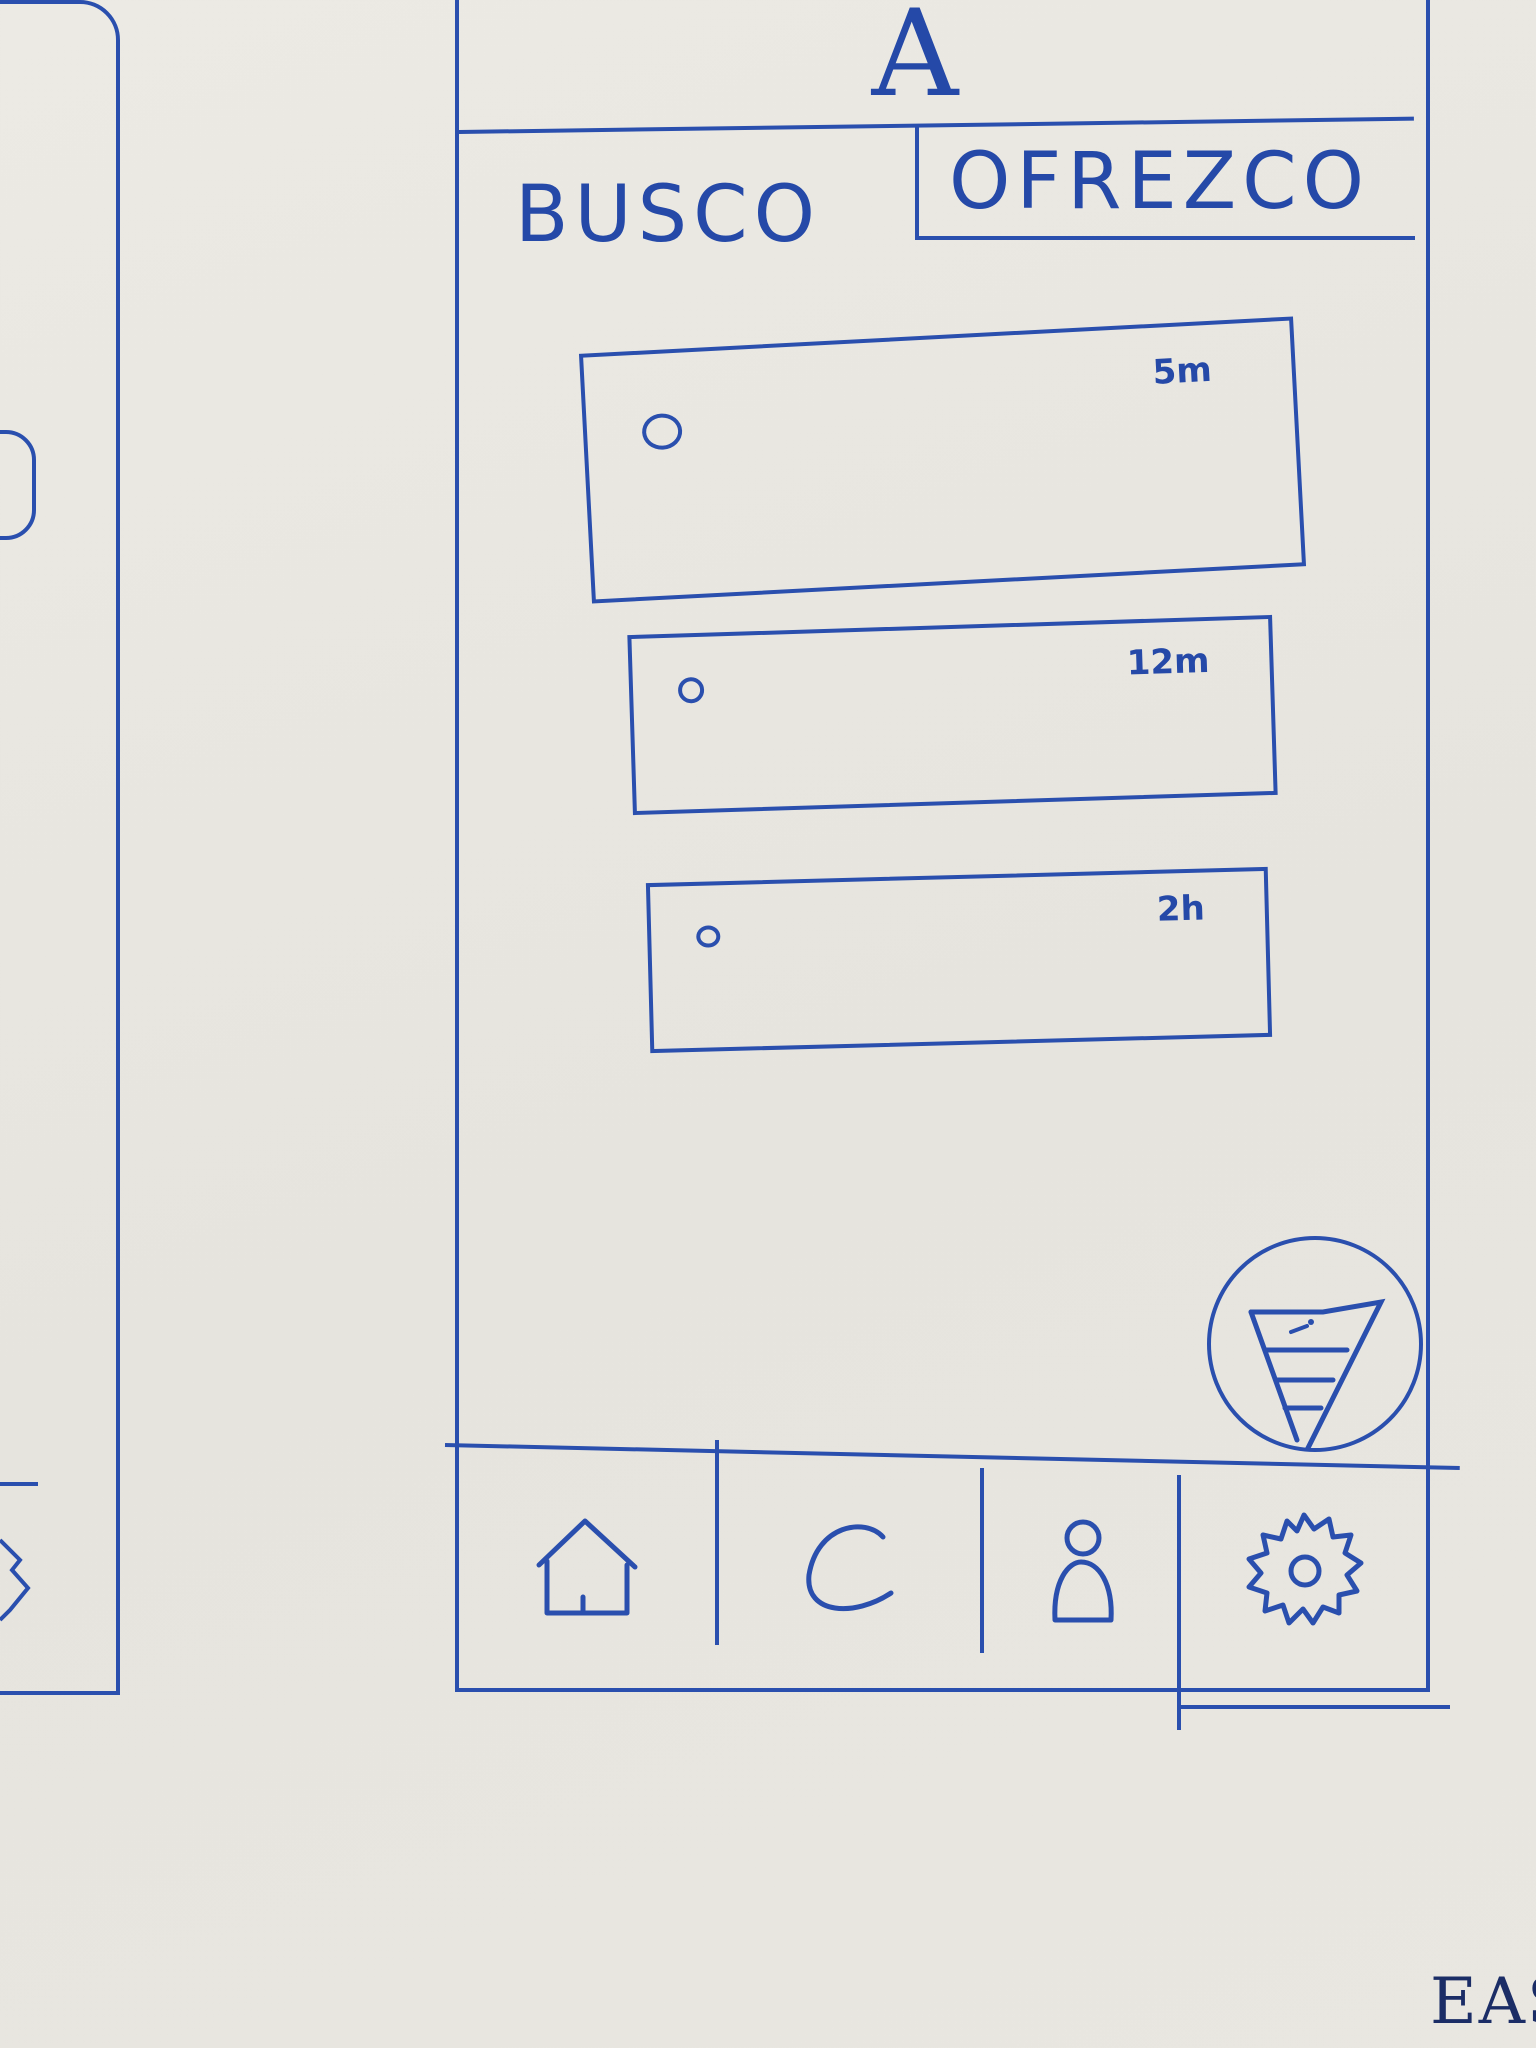 This screenshot has height=2048, width=1536. I want to click on filter-button, so click(1315, 1344).